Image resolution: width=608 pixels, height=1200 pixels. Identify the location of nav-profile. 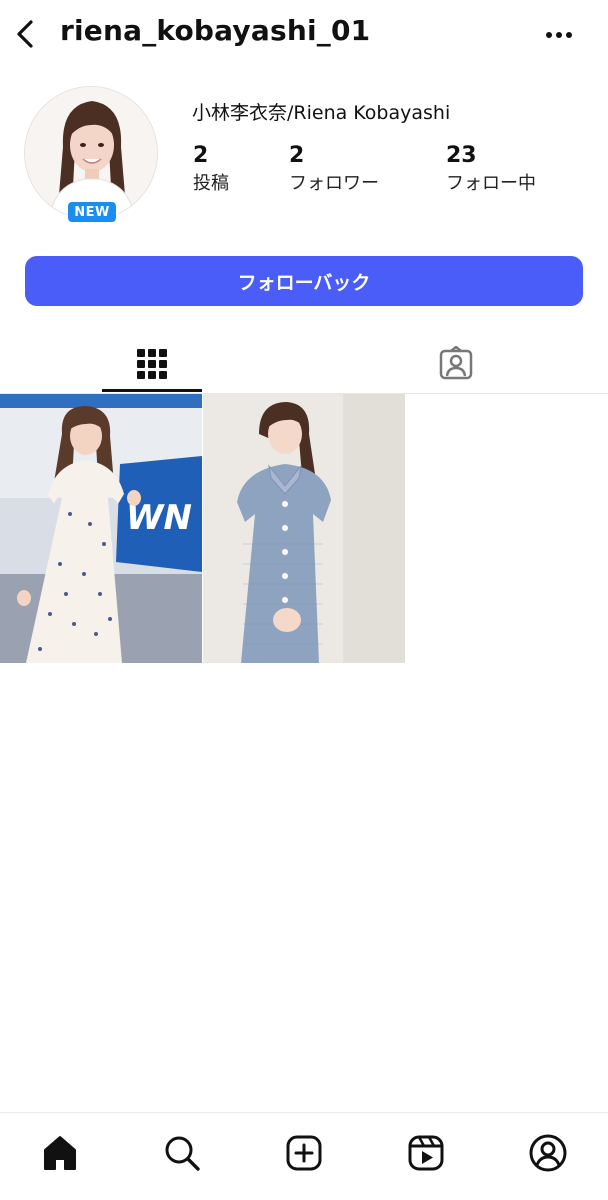
(548, 1153).